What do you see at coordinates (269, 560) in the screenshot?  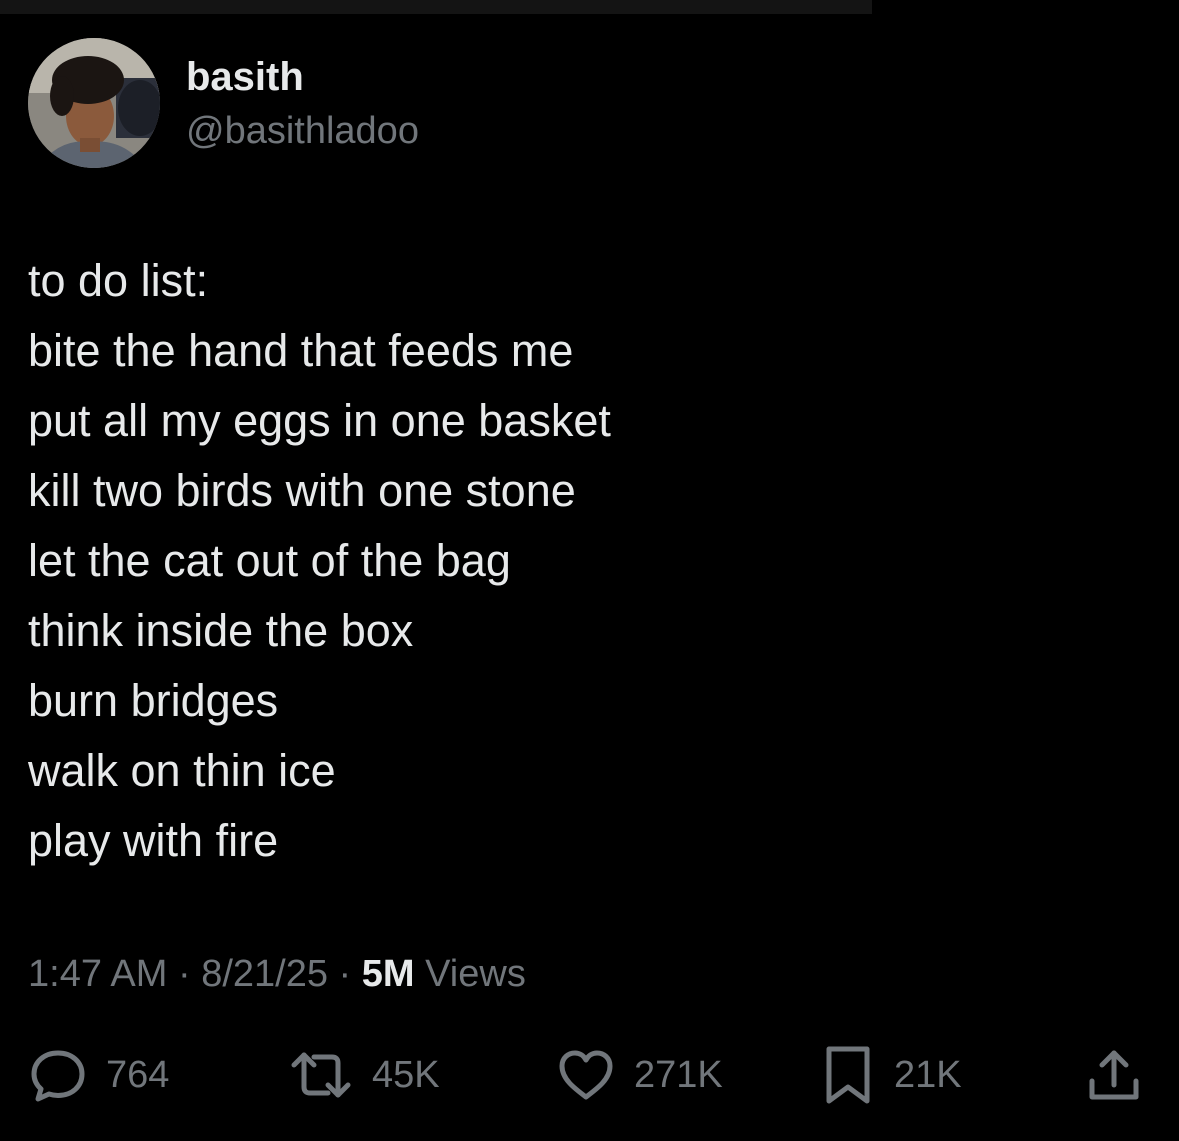 I see `tweet-line: let the cat out of the bag` at bounding box center [269, 560].